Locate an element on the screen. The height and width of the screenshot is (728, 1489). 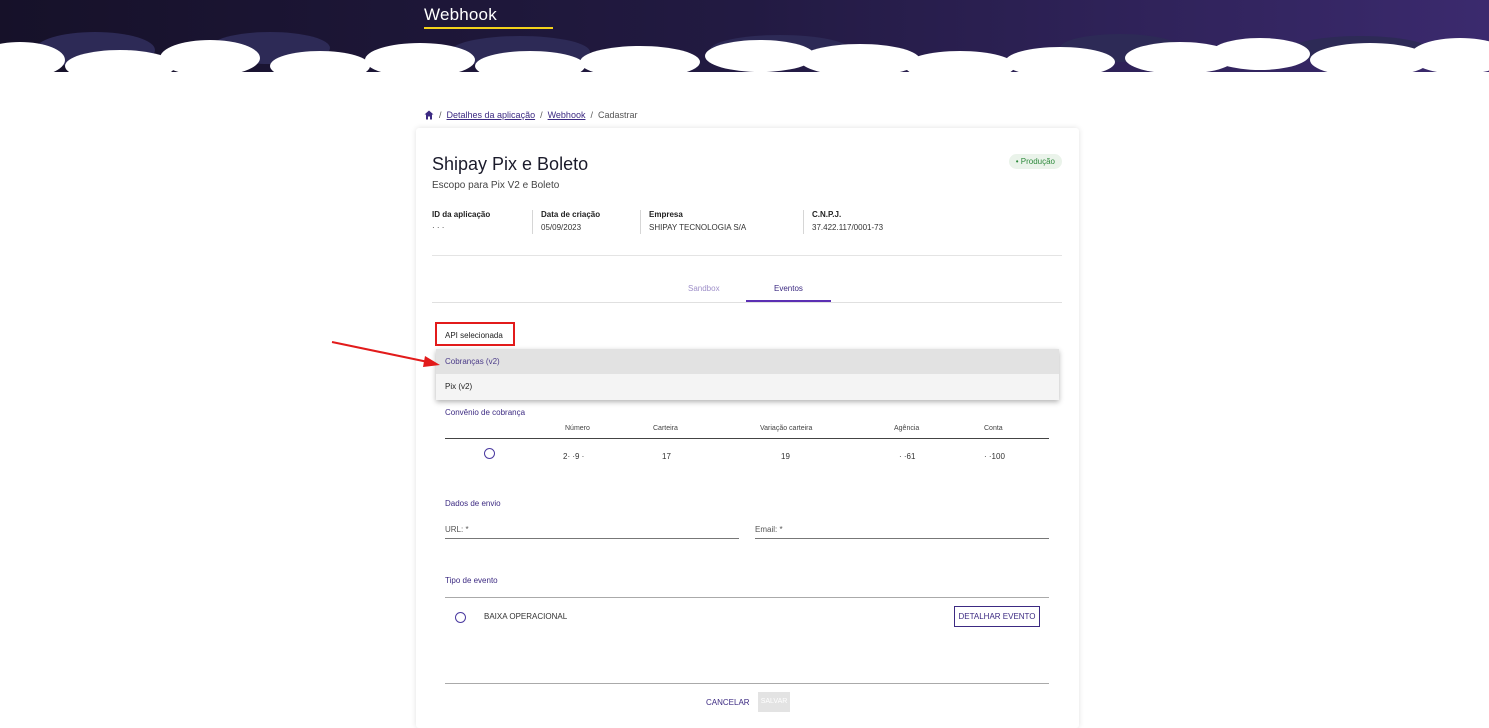
header-title: Webhook is located at coordinates (460, 14).